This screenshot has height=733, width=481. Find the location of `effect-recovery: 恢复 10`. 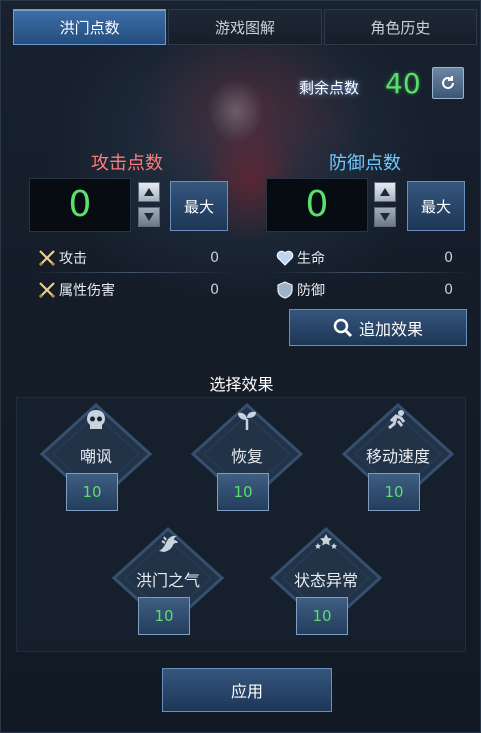

effect-recovery: 恢复 10 is located at coordinates (247, 459).